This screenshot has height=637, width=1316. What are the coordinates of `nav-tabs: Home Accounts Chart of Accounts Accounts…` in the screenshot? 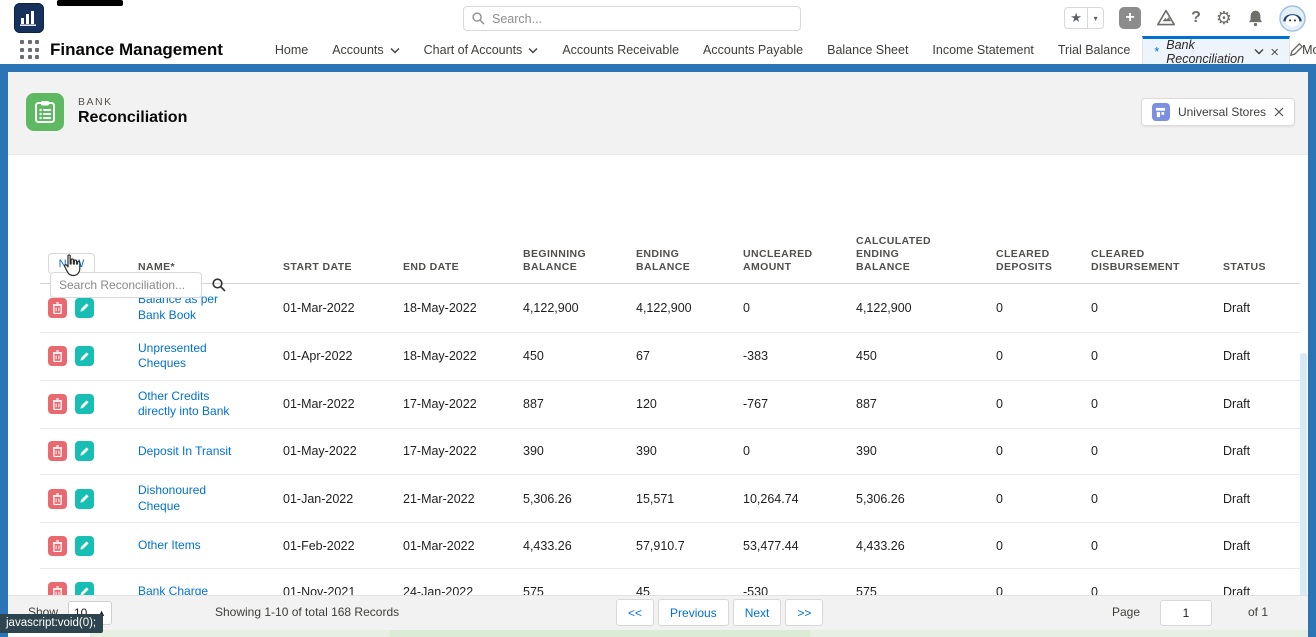 It's located at (703, 50).